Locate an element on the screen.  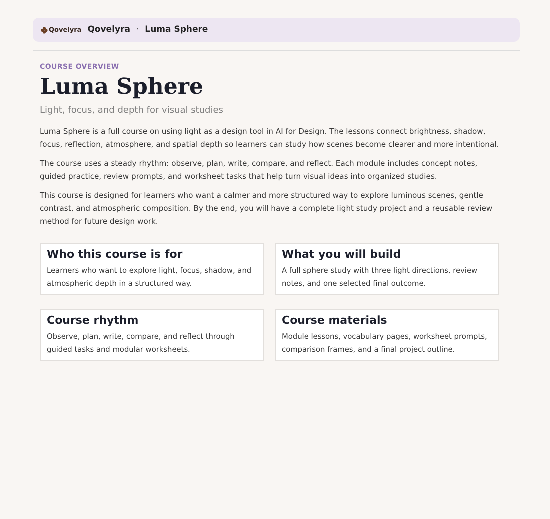
breadcrumb-link: Luma Sphere is located at coordinates (176, 30).